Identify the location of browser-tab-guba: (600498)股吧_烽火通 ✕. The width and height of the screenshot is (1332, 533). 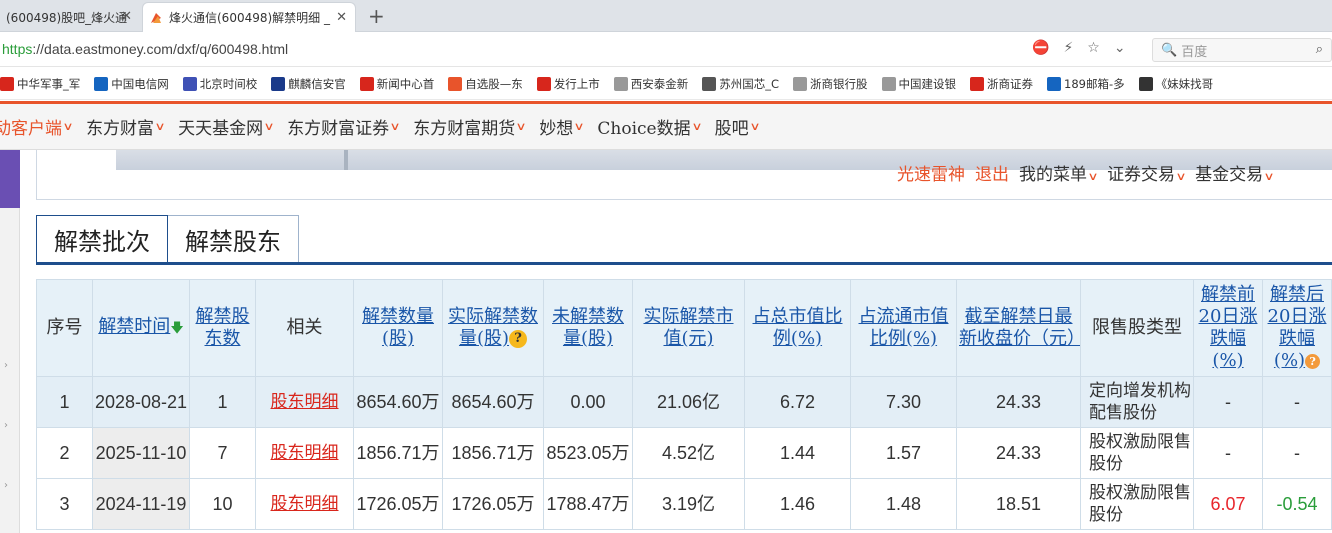
(70, 17).